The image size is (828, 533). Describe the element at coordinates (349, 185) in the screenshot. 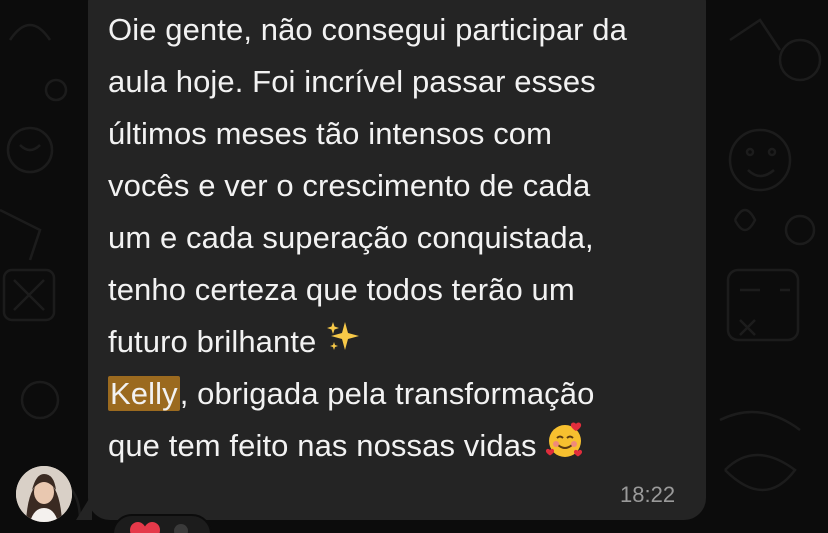

I see `message-line: vocês e ver o crescimento de cada` at that location.